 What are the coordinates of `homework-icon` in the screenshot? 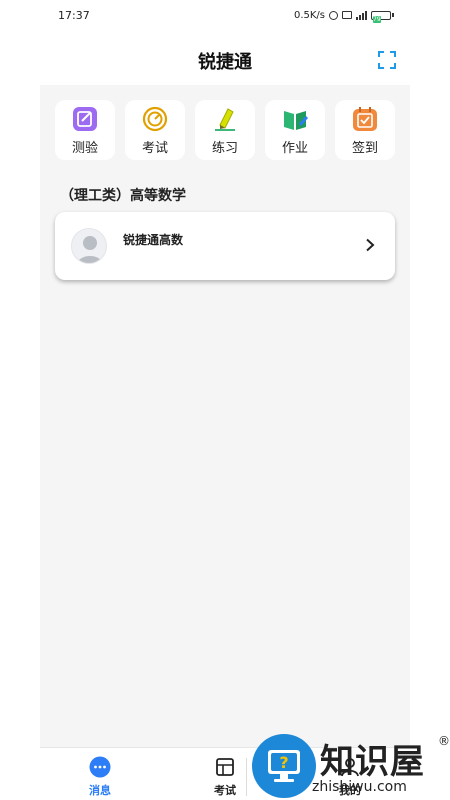 It's located at (296, 120).